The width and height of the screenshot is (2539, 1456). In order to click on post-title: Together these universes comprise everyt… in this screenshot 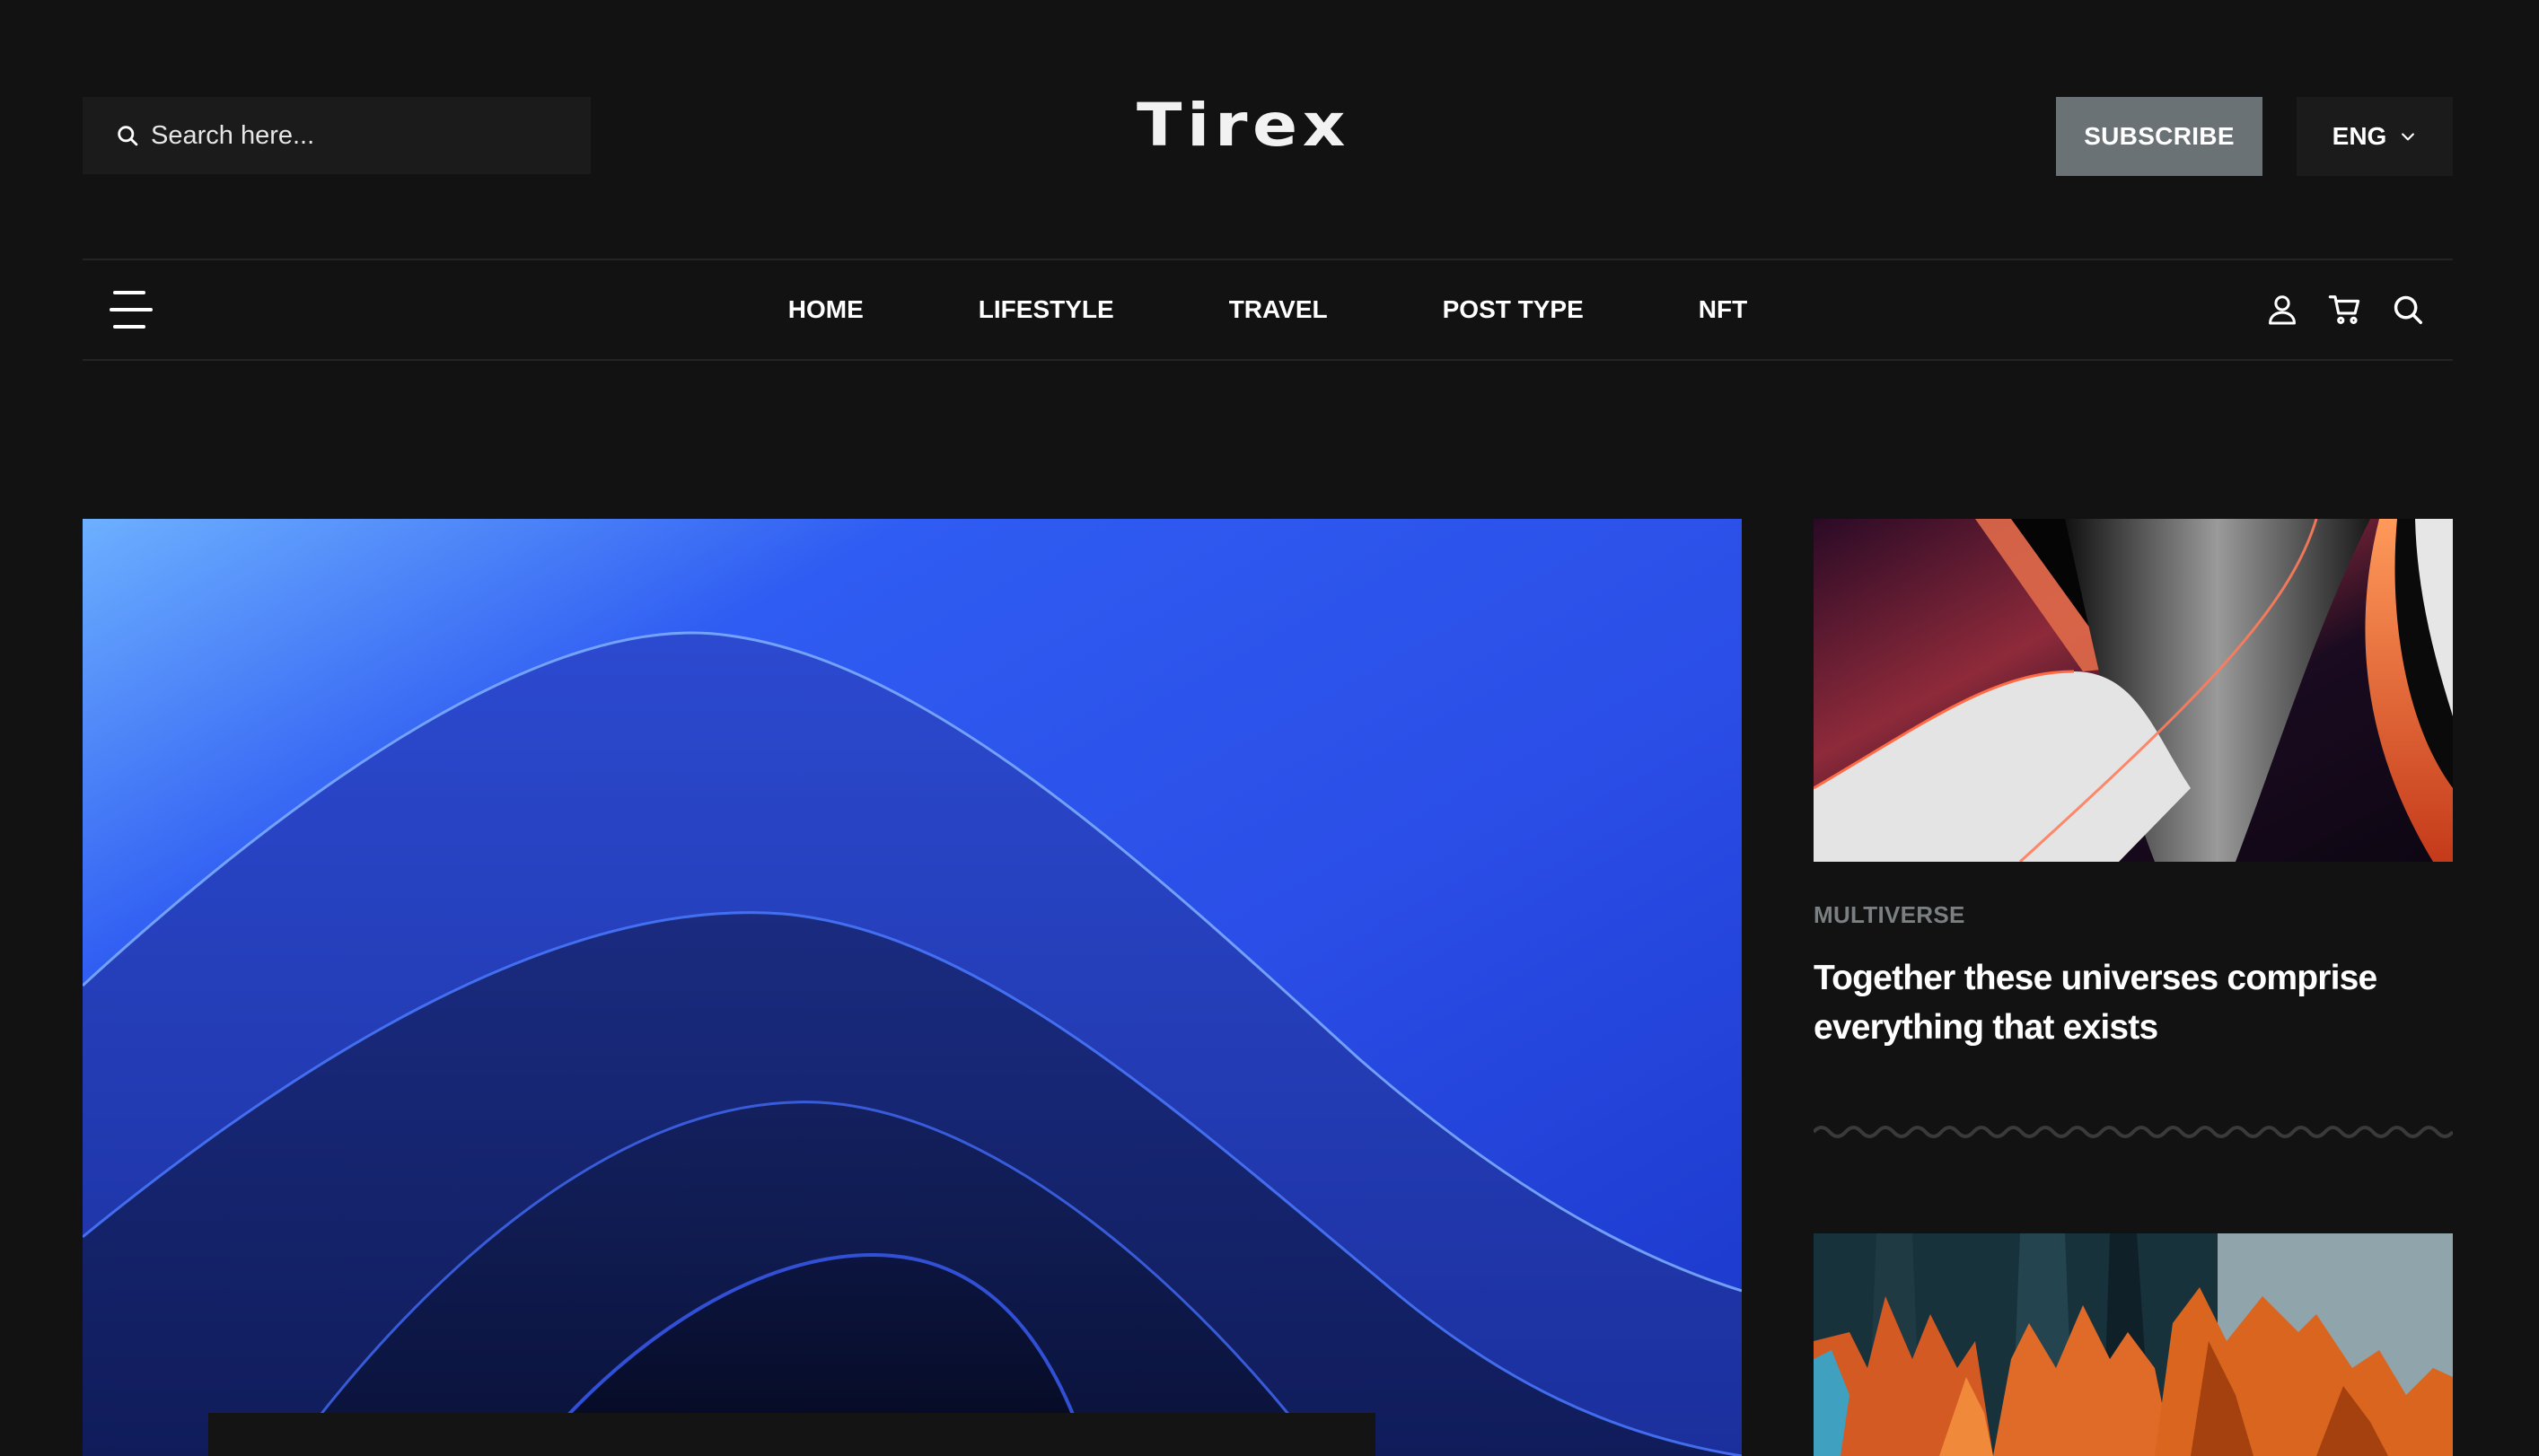, I will do `click(2134, 1002)`.